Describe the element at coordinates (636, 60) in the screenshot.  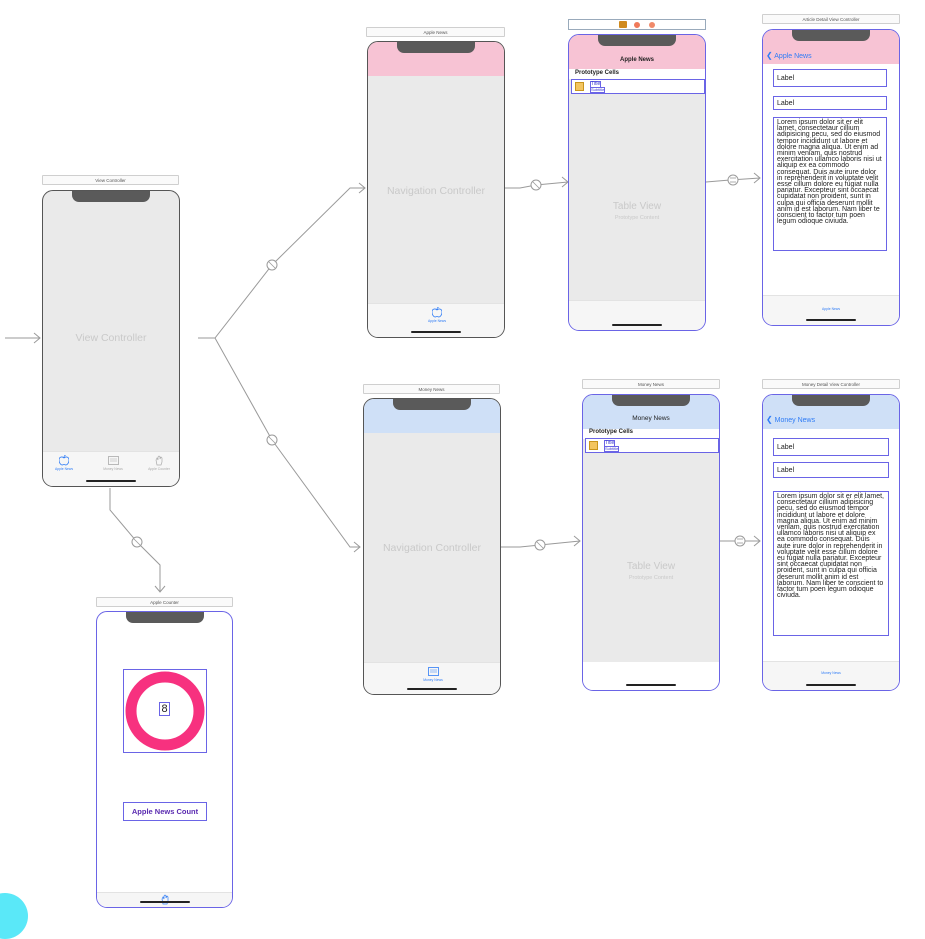
I see `nav-title: Apple News` at that location.